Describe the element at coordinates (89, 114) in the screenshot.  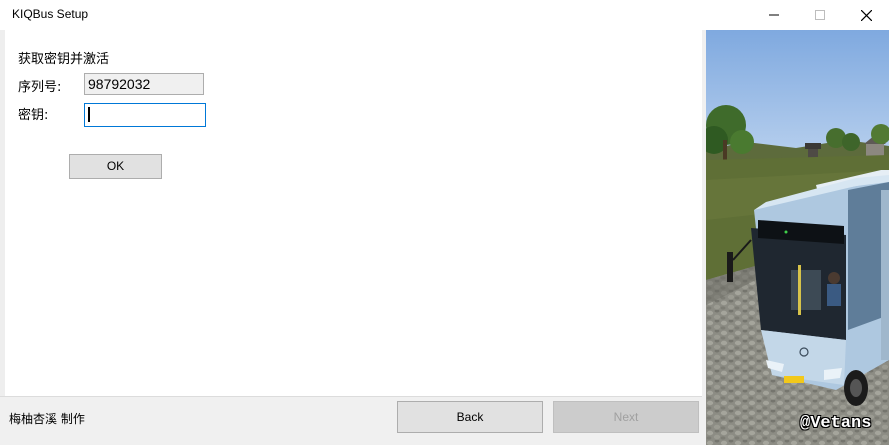
I see `text-caret` at that location.